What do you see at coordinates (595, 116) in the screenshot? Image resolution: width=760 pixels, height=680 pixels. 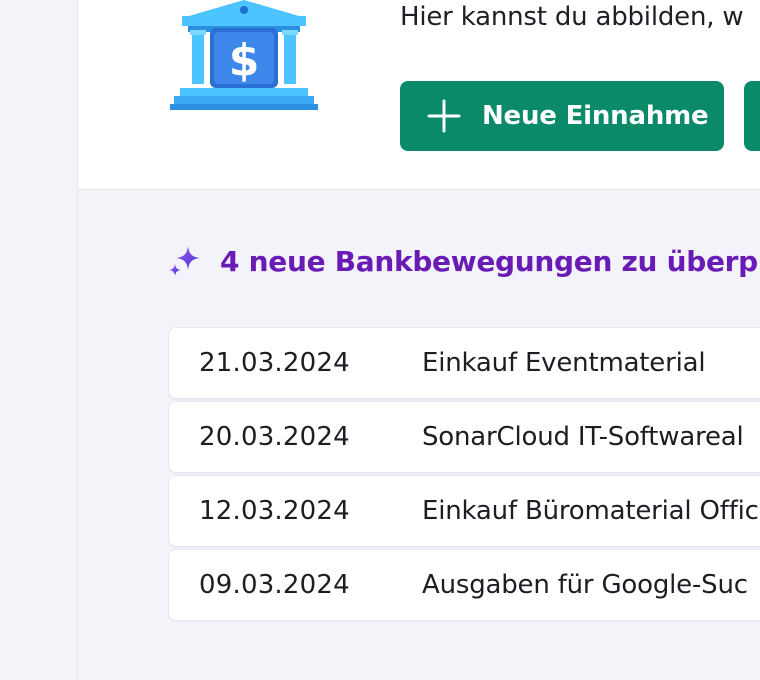 I see `new-income-button-label: Neue Einnahme` at bounding box center [595, 116].